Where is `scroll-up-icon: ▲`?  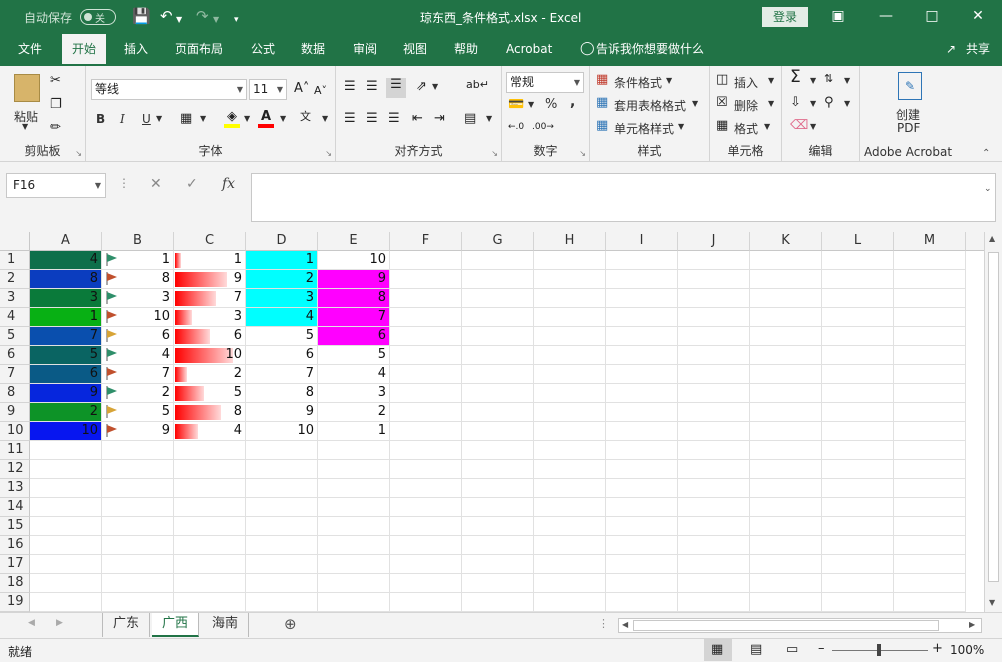
scroll-up-icon: ▲ is located at coordinates (992, 238).